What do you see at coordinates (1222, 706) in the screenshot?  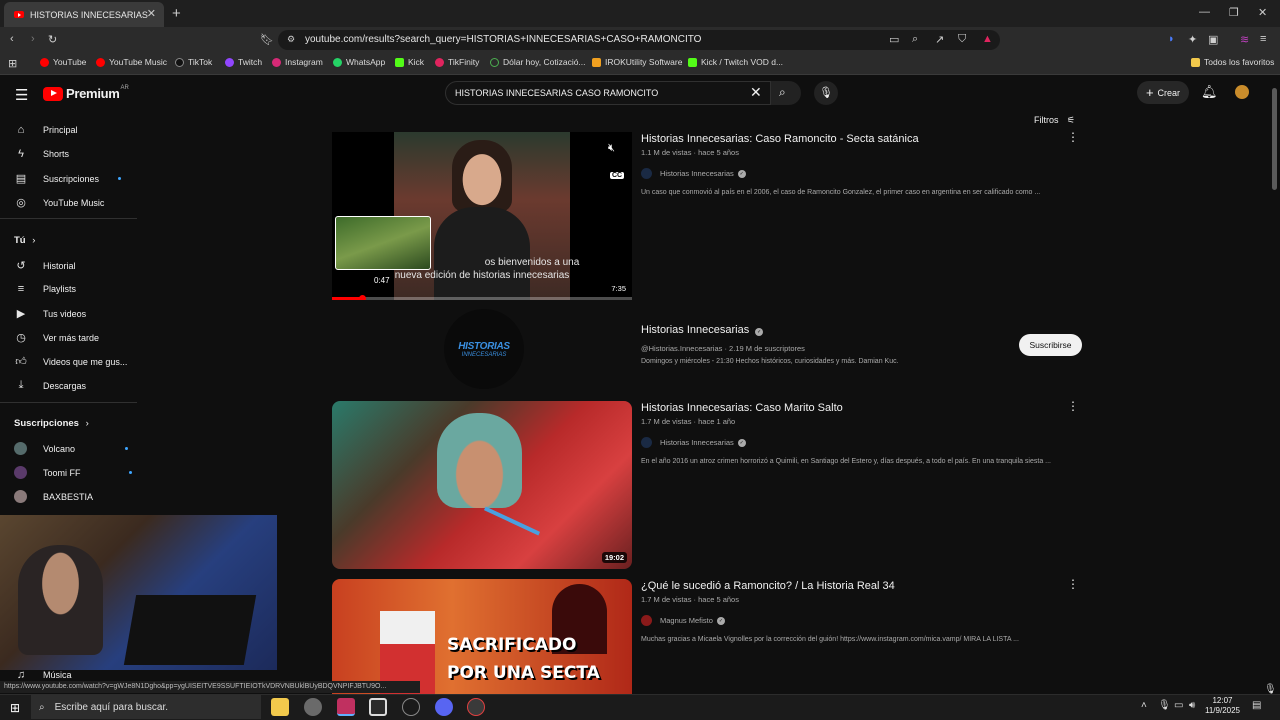 I see `taskbar-clock: 12:07 11/9/2025` at bounding box center [1222, 706].